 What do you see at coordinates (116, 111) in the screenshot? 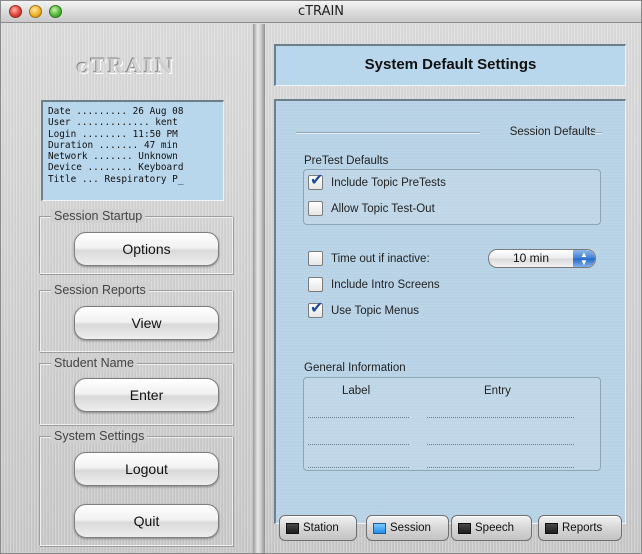
I see `info-date: Date ......... 26 Aug 08` at bounding box center [116, 111].